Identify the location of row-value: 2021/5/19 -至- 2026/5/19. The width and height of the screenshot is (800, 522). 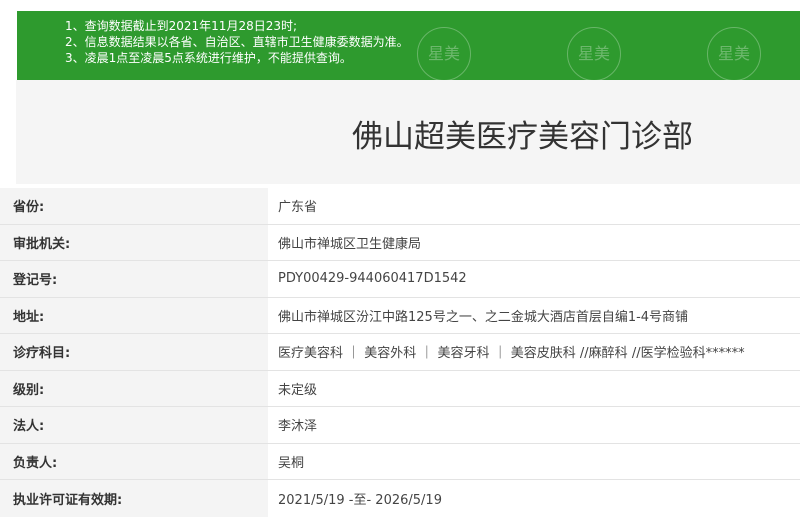
(534, 498).